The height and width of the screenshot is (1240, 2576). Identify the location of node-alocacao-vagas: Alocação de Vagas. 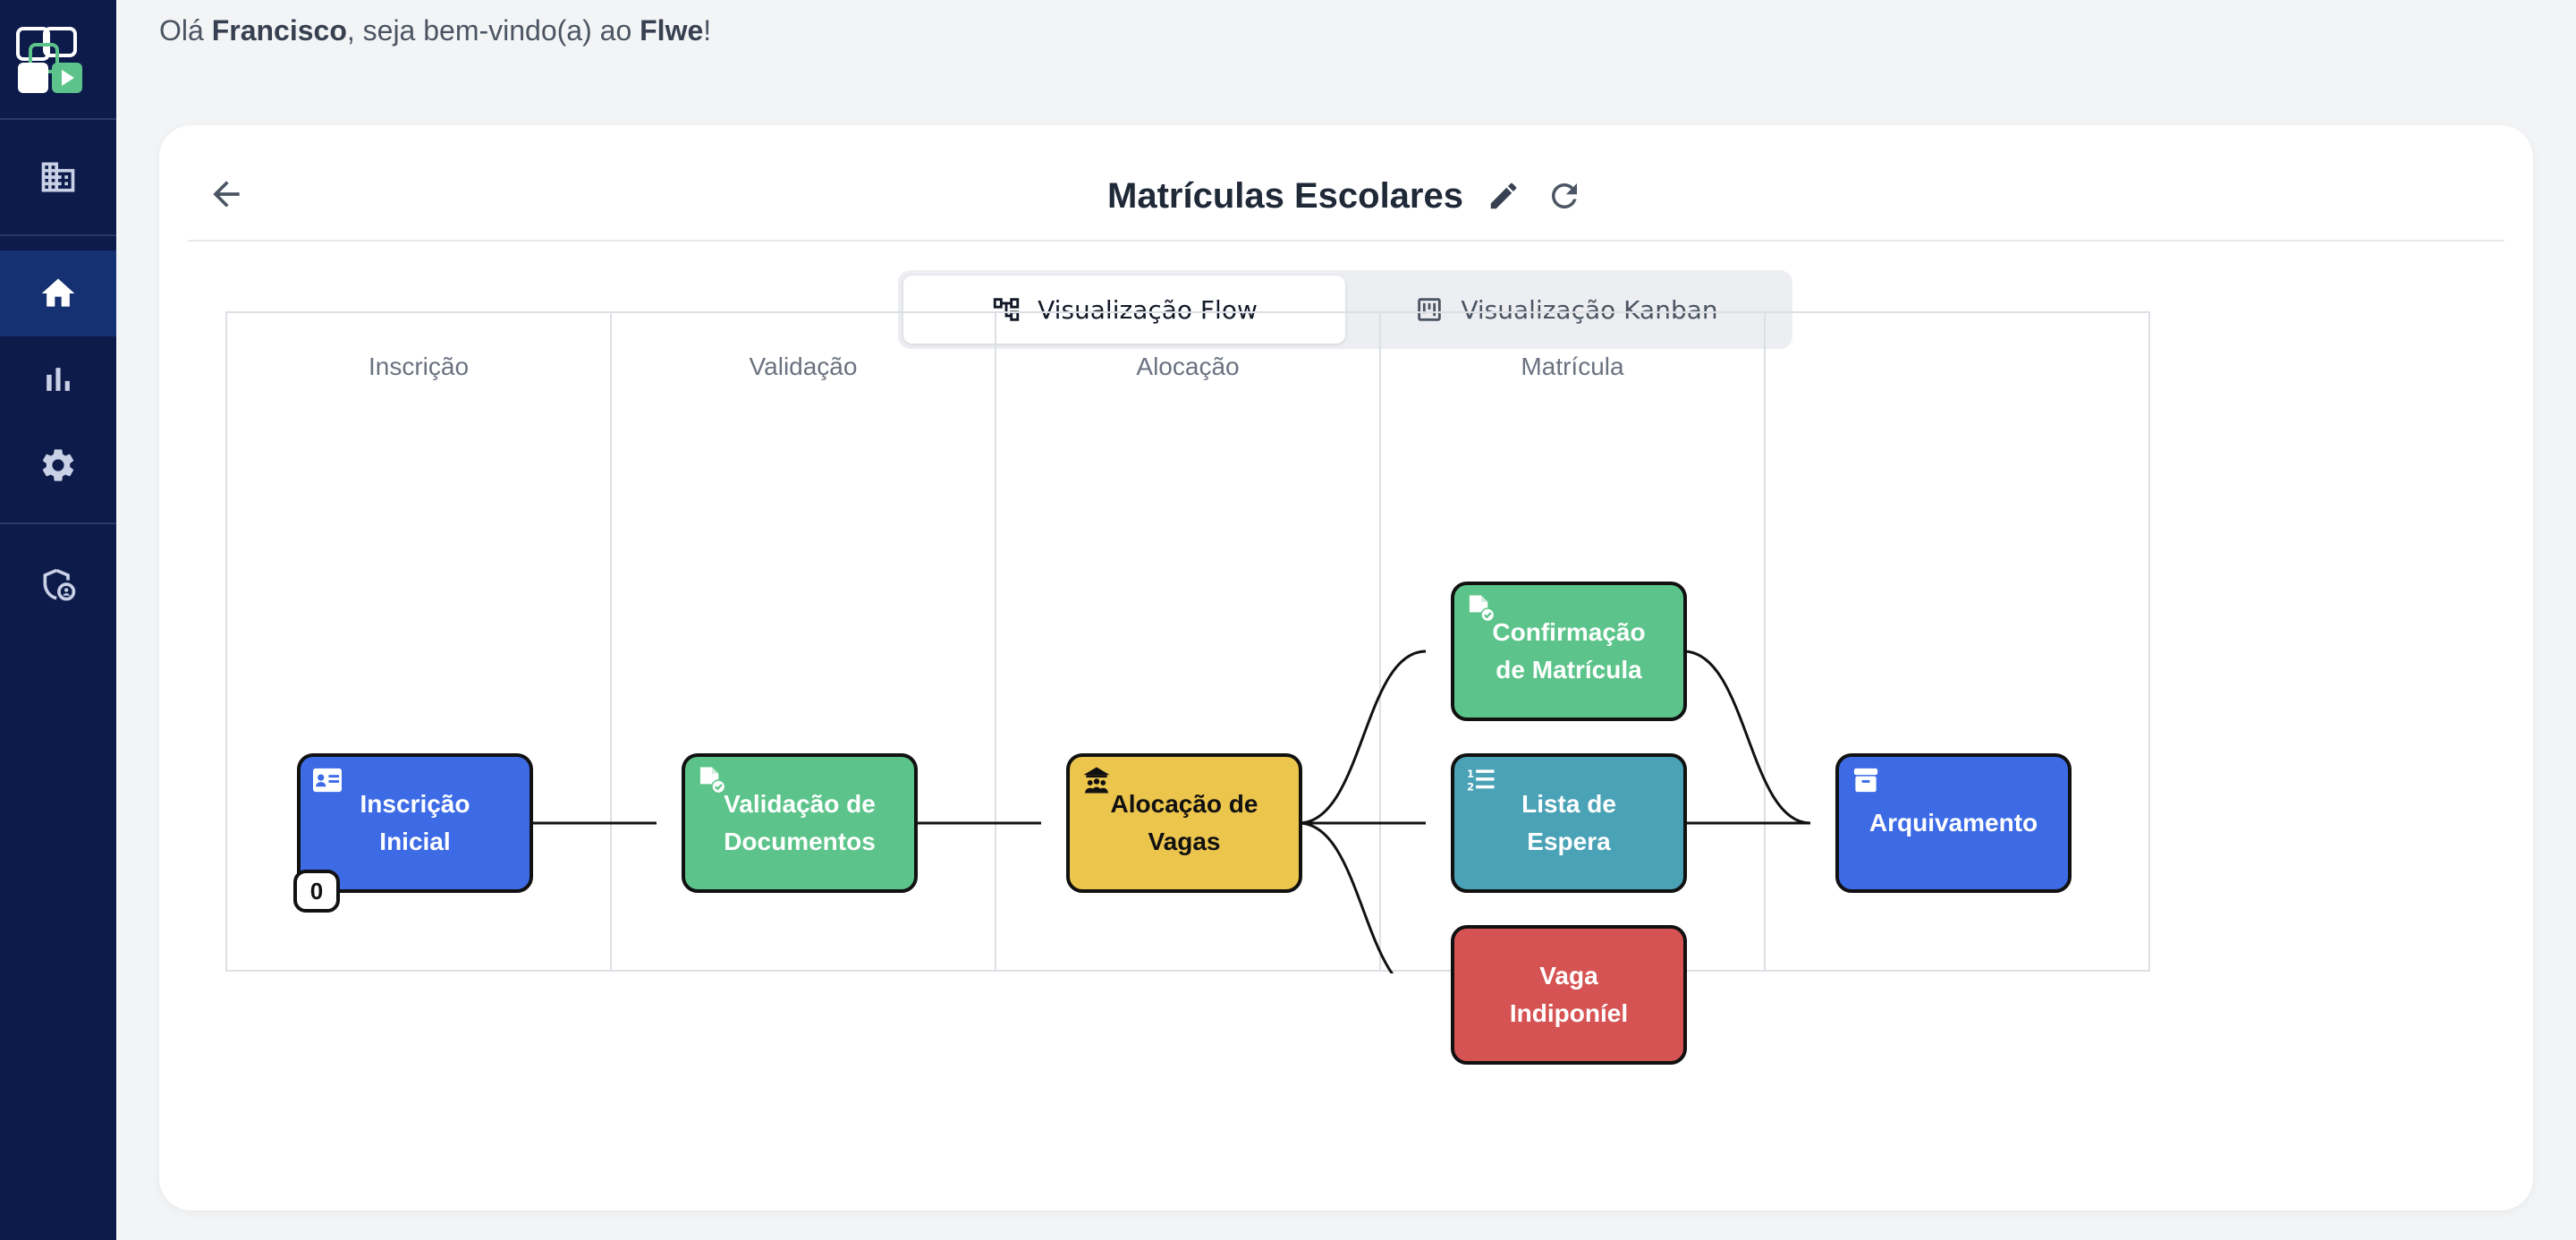
(1184, 823).